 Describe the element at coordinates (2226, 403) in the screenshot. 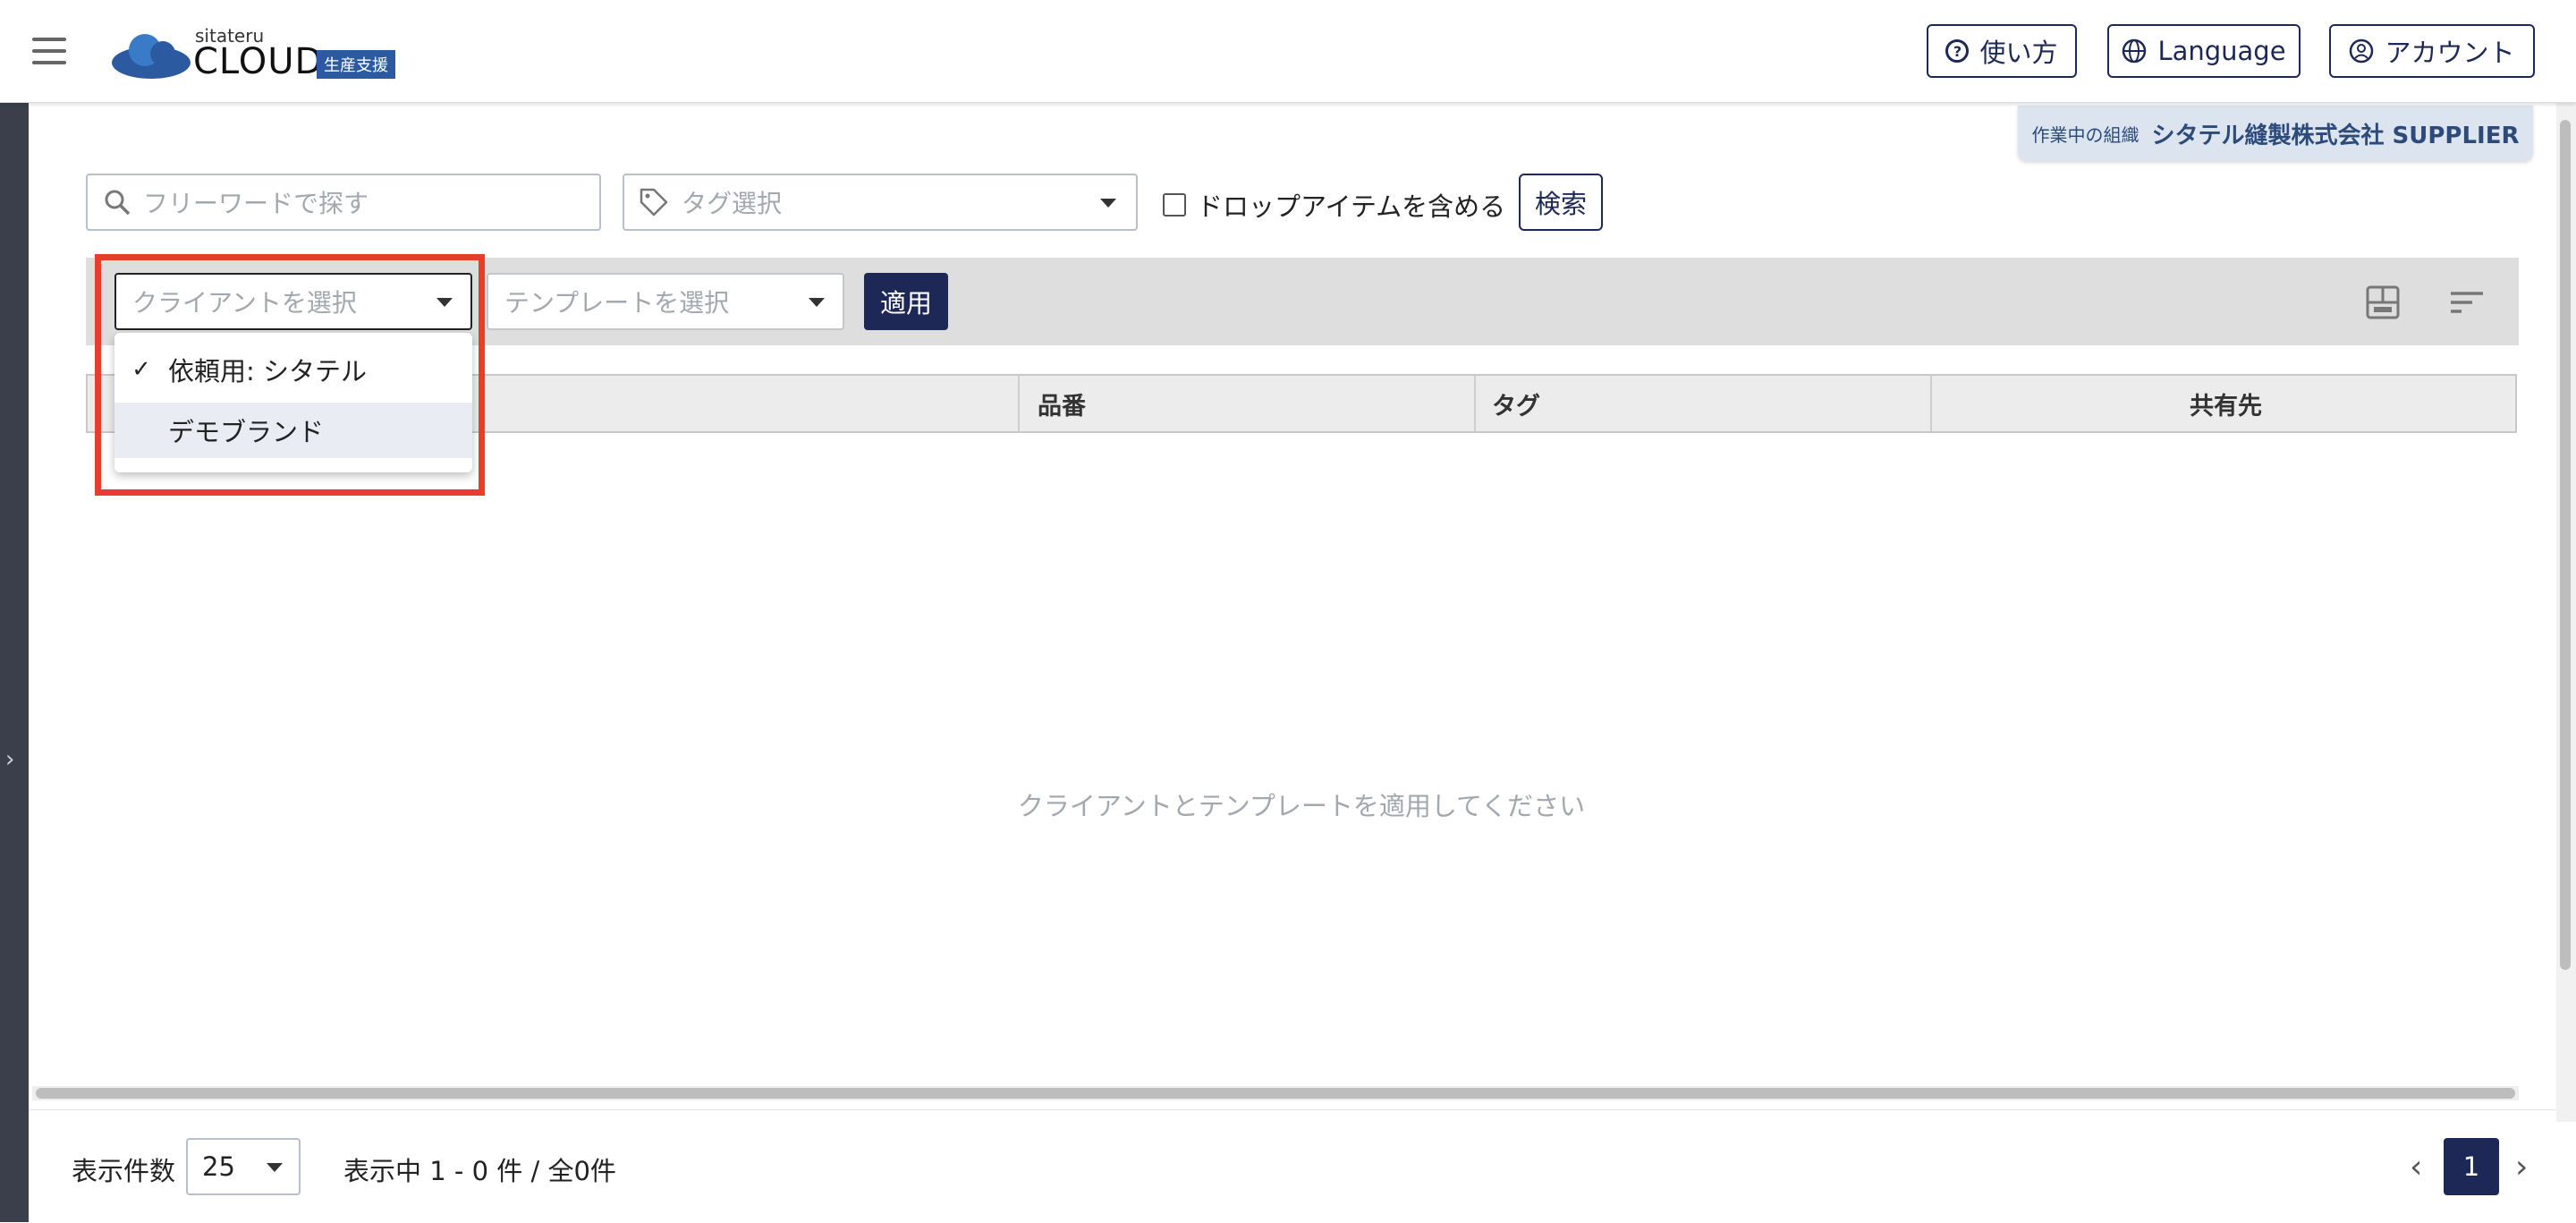

I see `column-header-shared-with: 共有先` at that location.